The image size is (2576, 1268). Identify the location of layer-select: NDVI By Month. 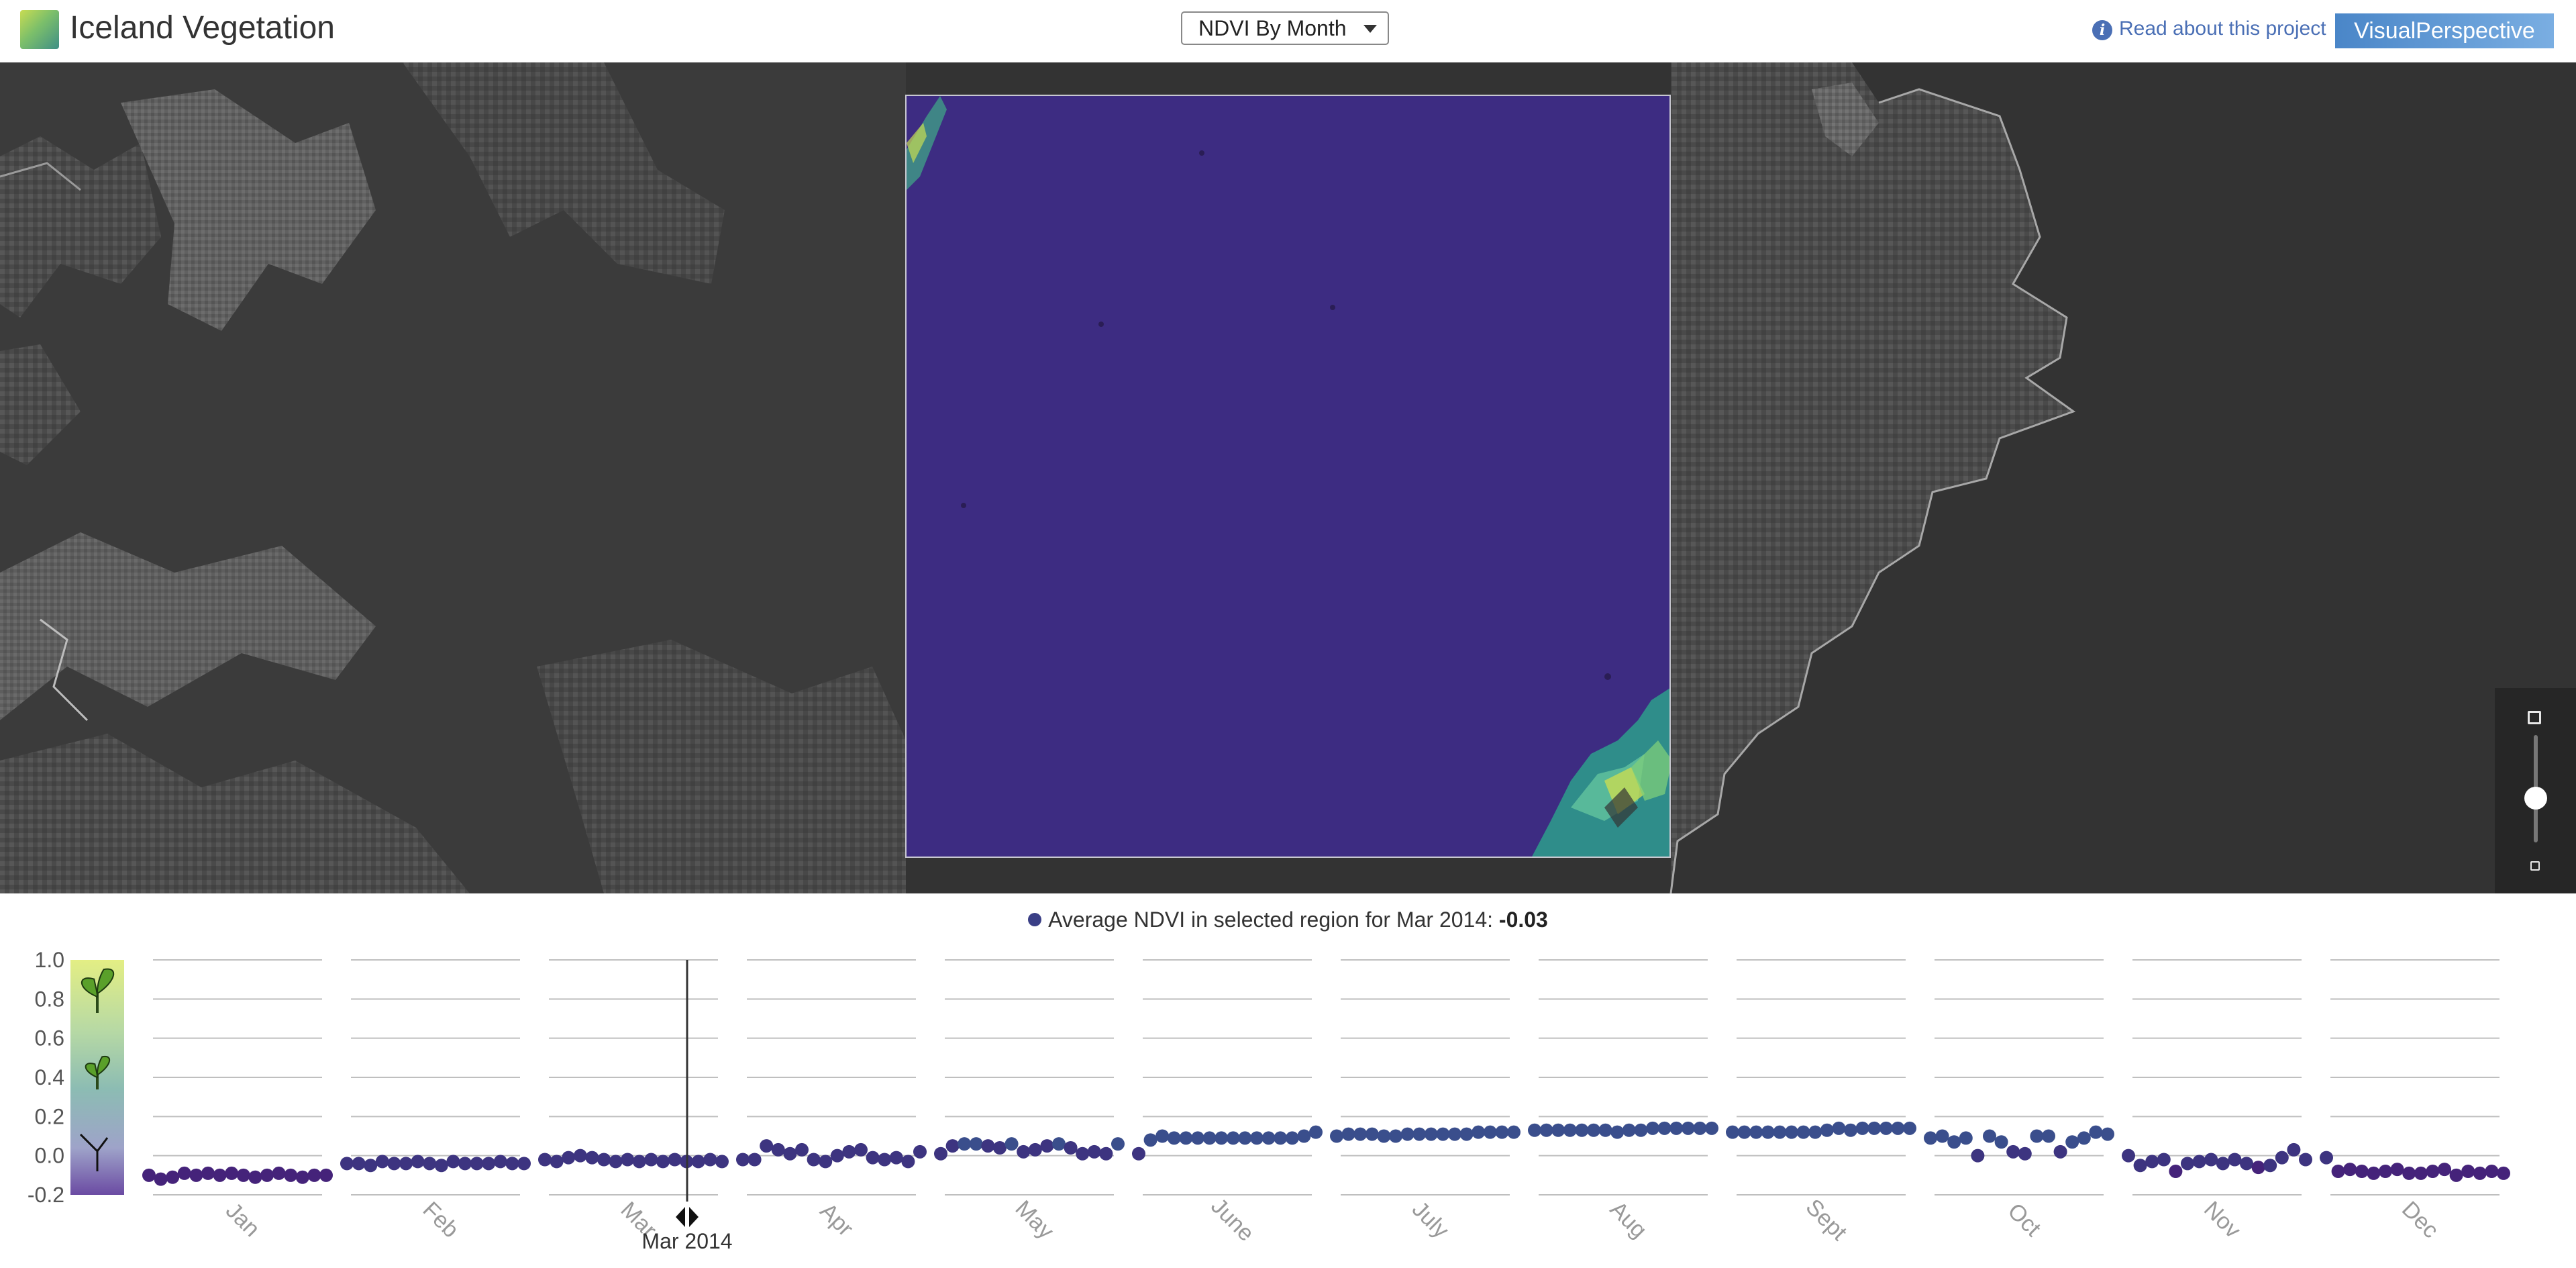
(1285, 28).